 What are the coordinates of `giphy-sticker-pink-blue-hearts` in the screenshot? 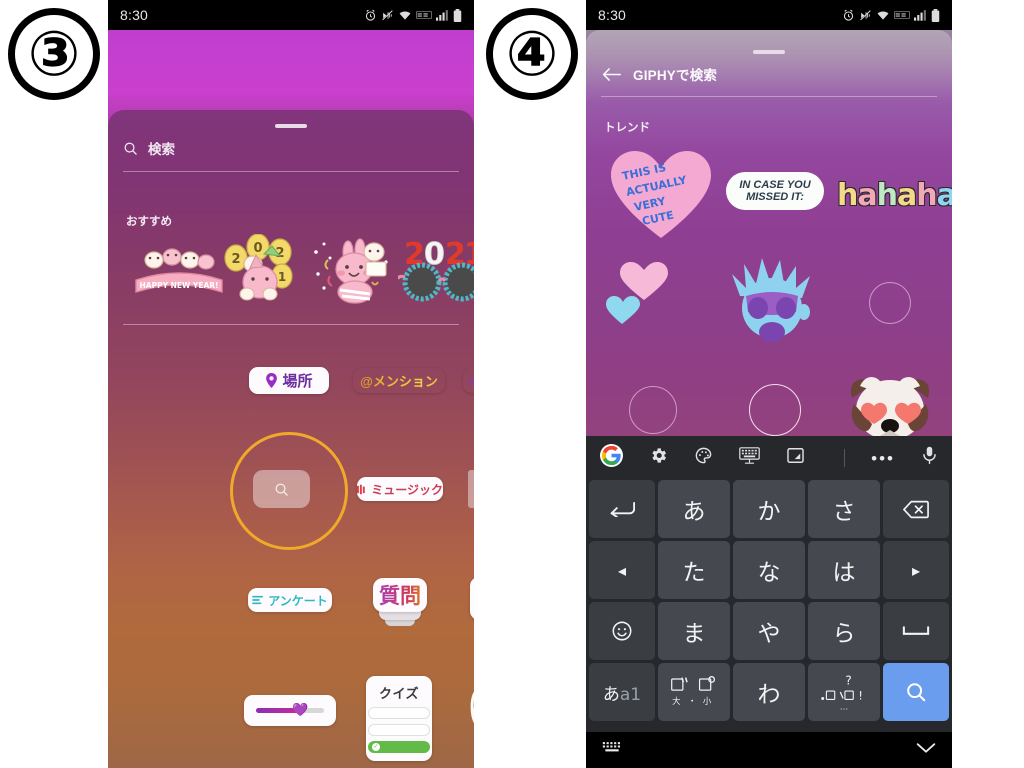 It's located at (640, 294).